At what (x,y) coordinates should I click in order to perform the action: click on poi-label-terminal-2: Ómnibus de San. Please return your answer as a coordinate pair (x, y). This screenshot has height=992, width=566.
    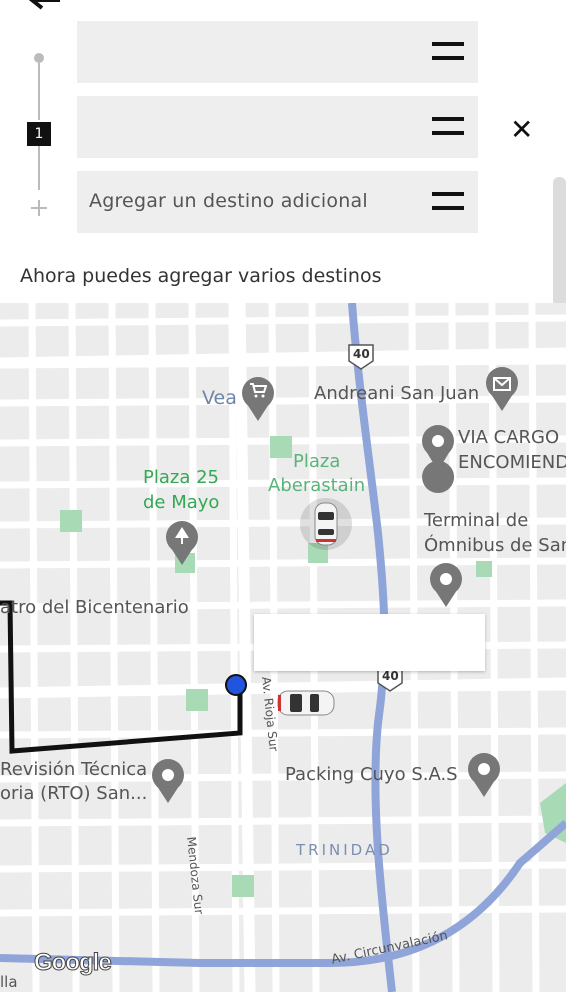
    Looking at the image, I should click on (495, 545).